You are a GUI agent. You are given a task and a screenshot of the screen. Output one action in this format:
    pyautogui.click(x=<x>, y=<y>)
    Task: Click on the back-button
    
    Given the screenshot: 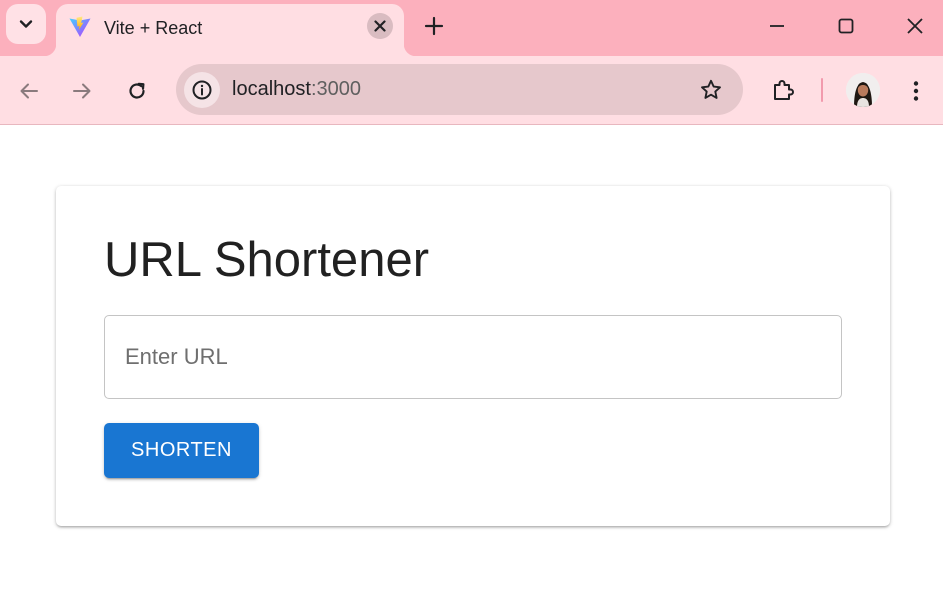 What is the action you would take?
    pyautogui.click(x=29, y=91)
    